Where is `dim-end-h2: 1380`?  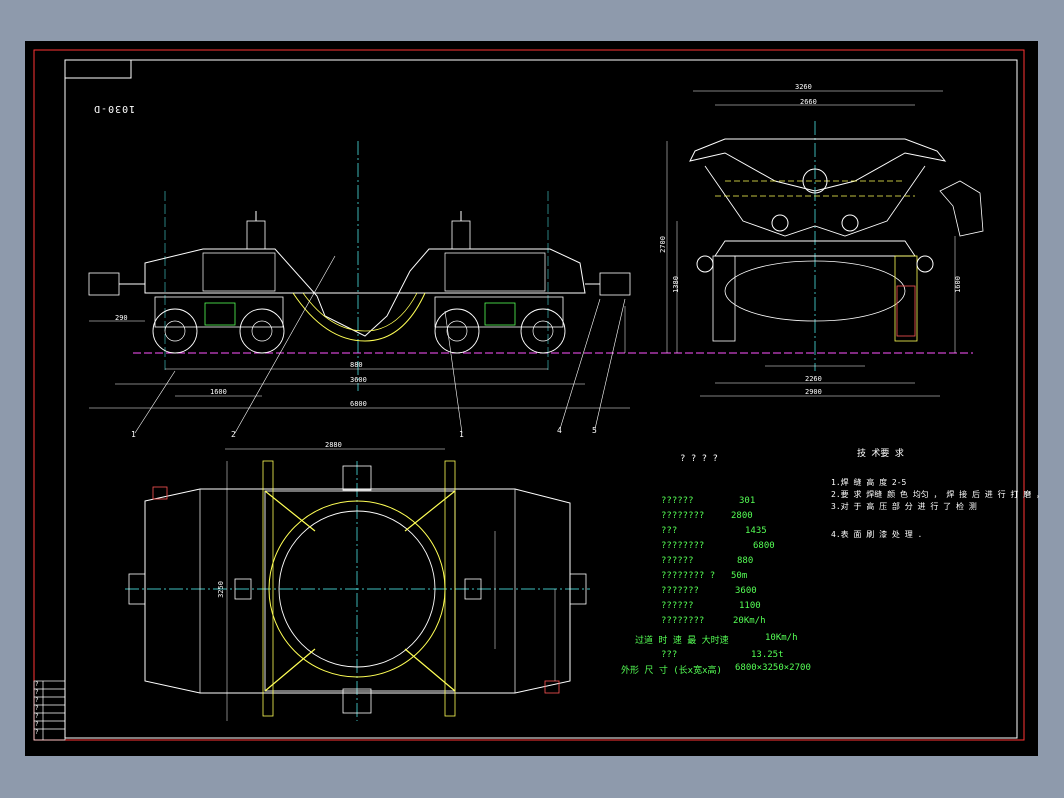 dim-end-h2: 1380 is located at coordinates (675, 284).